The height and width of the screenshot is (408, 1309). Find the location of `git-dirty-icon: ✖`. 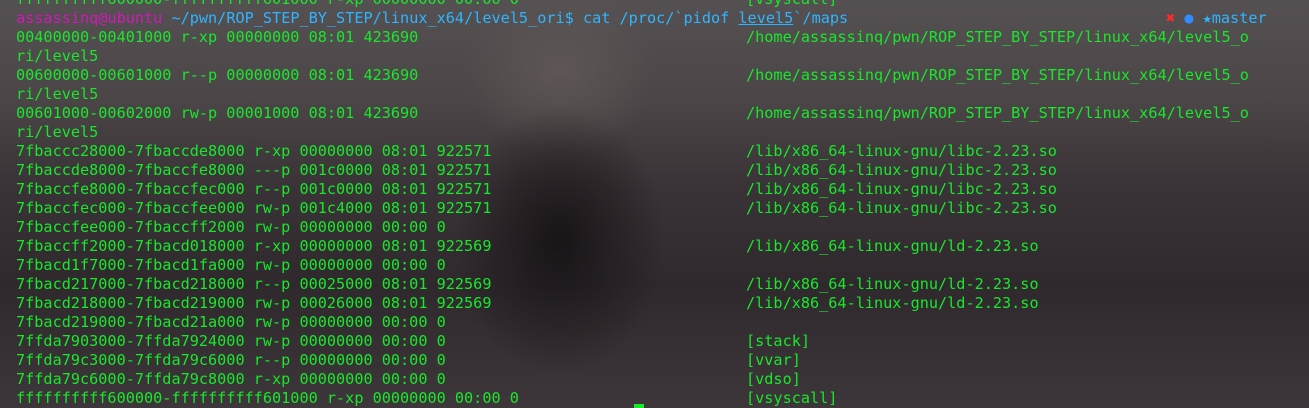

git-dirty-icon: ✖ is located at coordinates (1171, 18).